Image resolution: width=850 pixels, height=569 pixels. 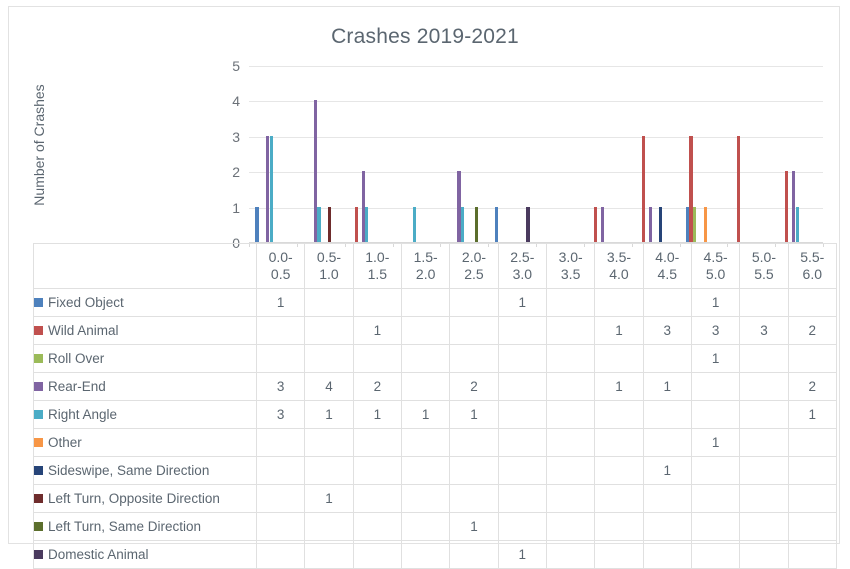 What do you see at coordinates (145, 330) in the screenshot?
I see `legend-item-wild-animal: Wild Animal` at bounding box center [145, 330].